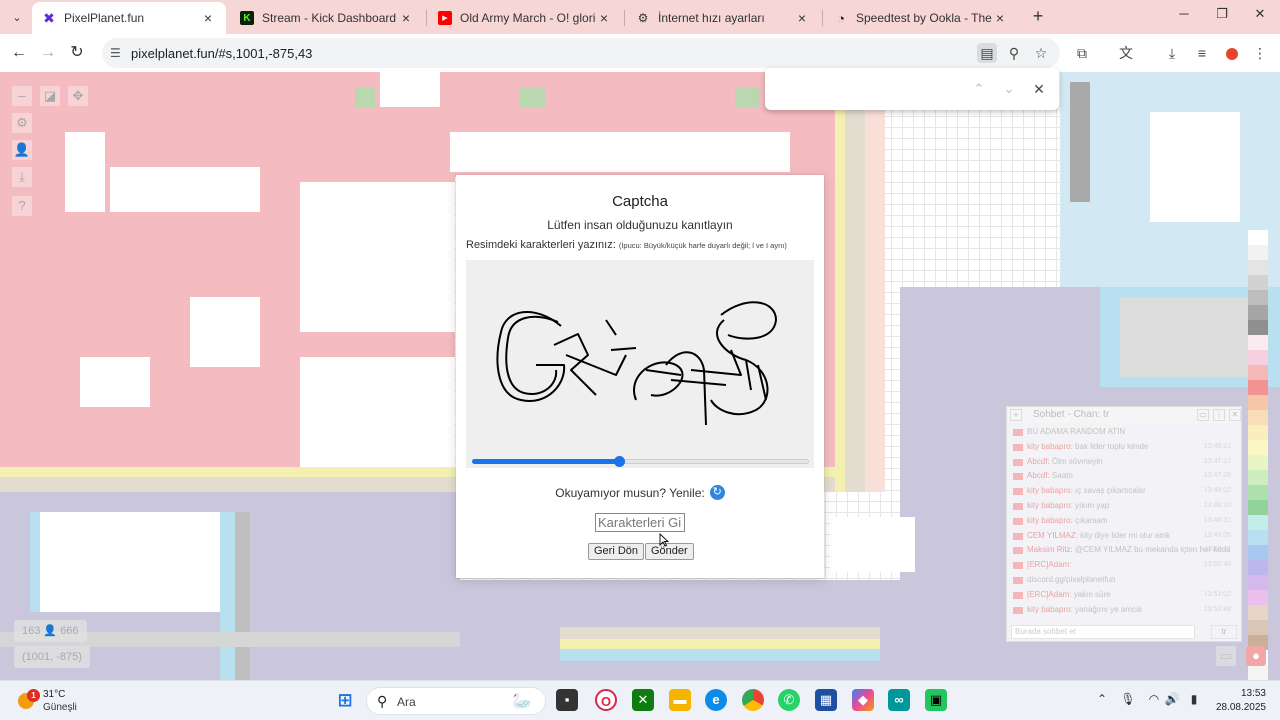  What do you see at coordinates (1126, 53) in the screenshot?
I see `translate-icon: 文` at bounding box center [1126, 53].